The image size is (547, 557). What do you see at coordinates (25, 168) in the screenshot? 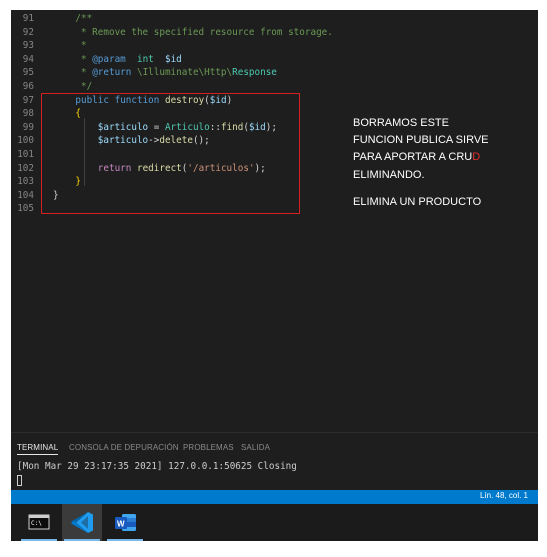
I see `line-number: 102` at bounding box center [25, 168].